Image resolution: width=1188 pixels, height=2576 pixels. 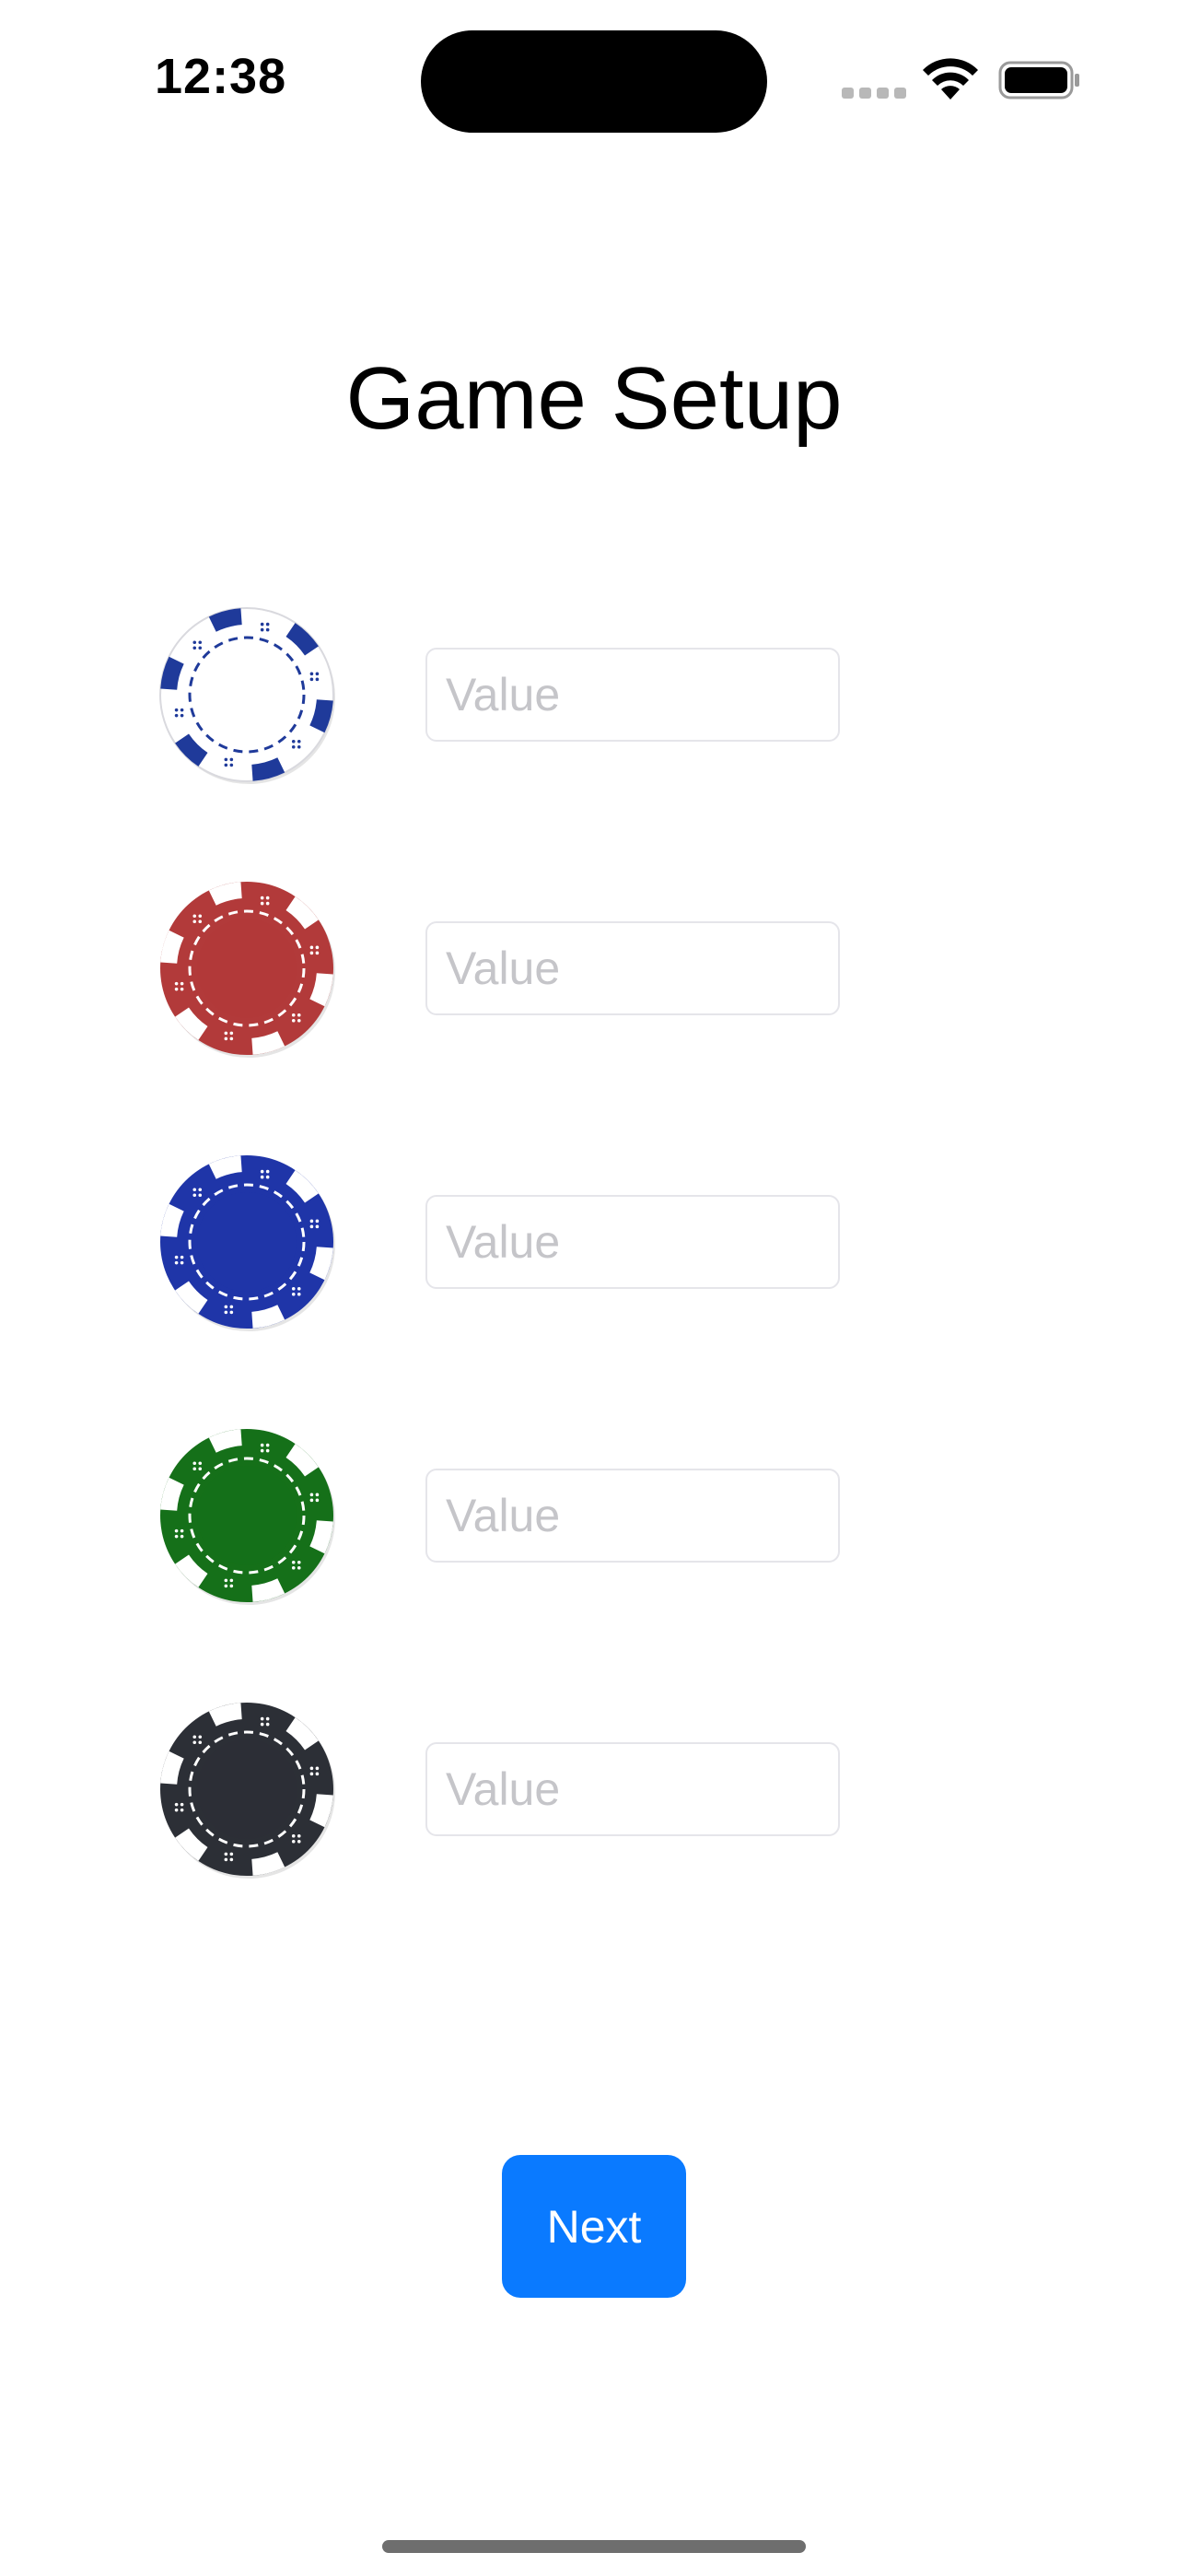 I want to click on chip-row-green, so click(x=594, y=1515).